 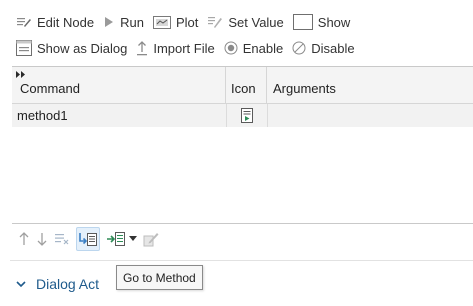 I want to click on column-label-icon: Icon, so click(x=243, y=88).